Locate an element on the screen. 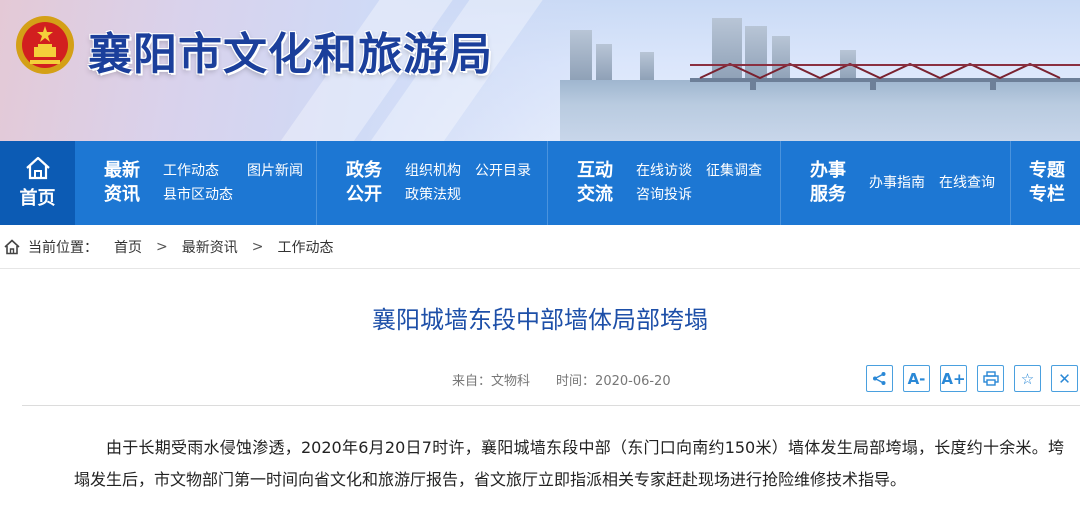 This screenshot has height=511, width=1080. nav-link-survey: 征集调查 is located at coordinates (734, 171).